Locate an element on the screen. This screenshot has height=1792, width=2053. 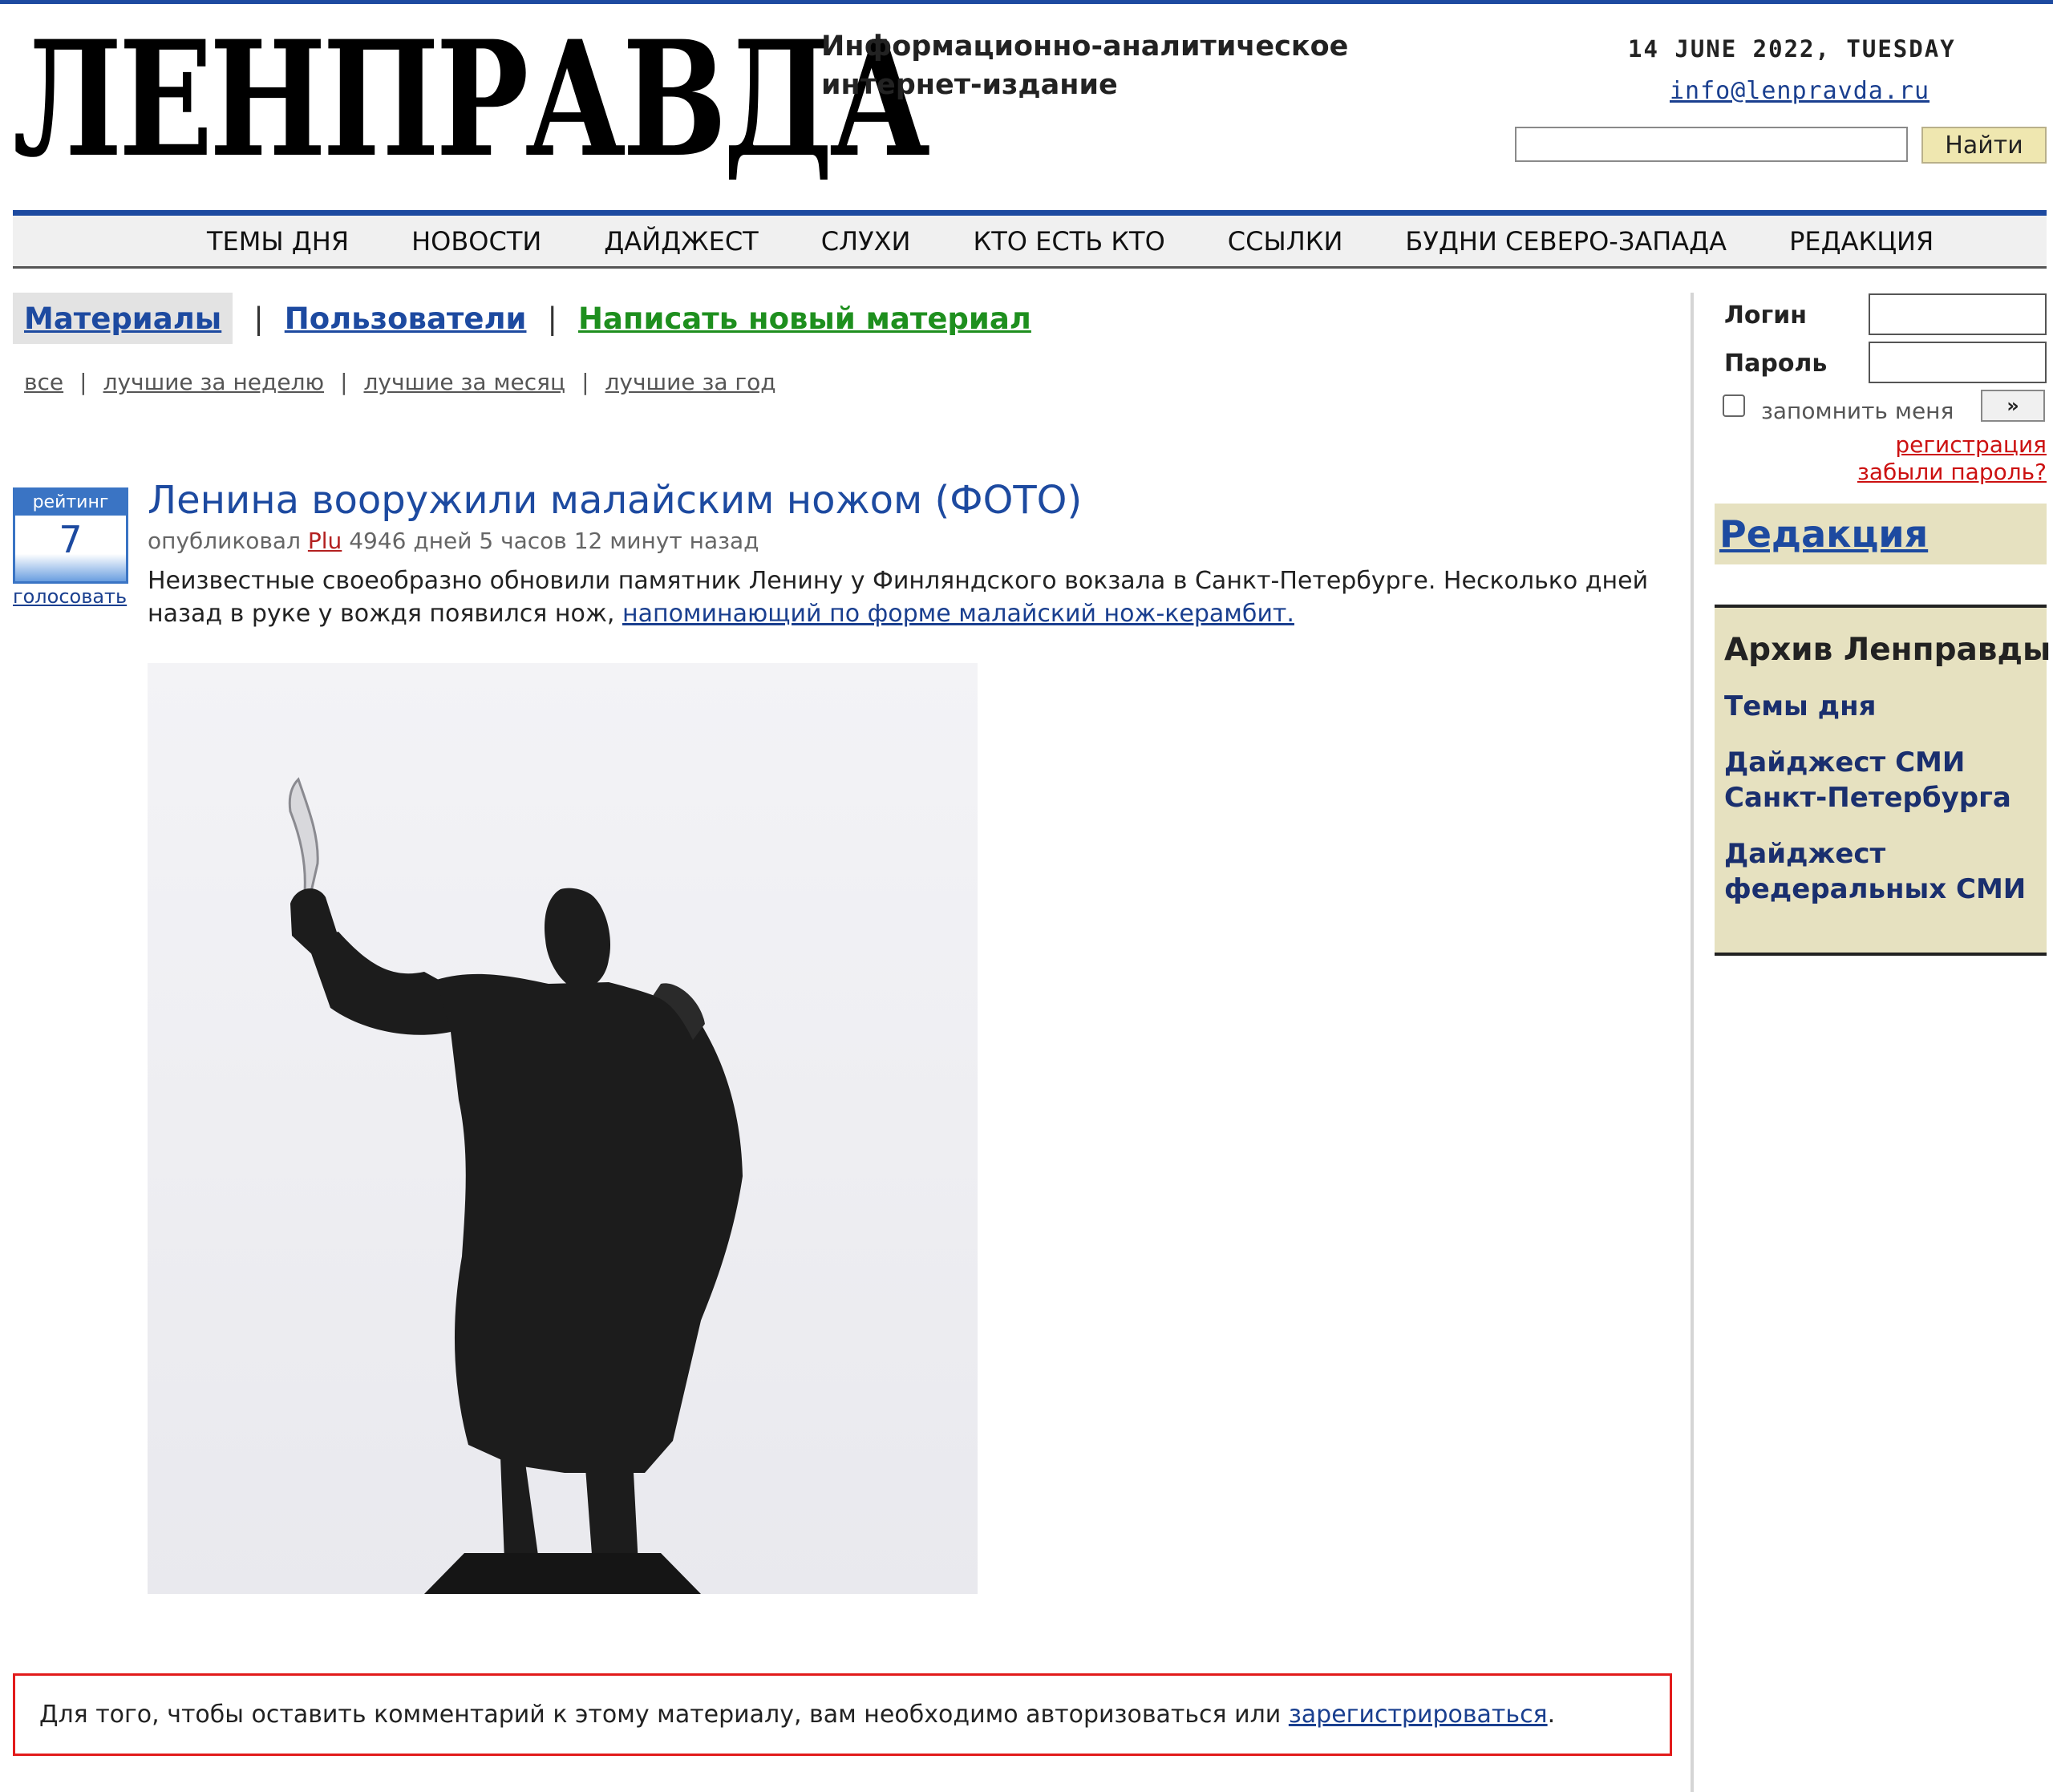
nav-item-kto-est-kto: КТО ЕСТЬ КТО is located at coordinates (1068, 242).